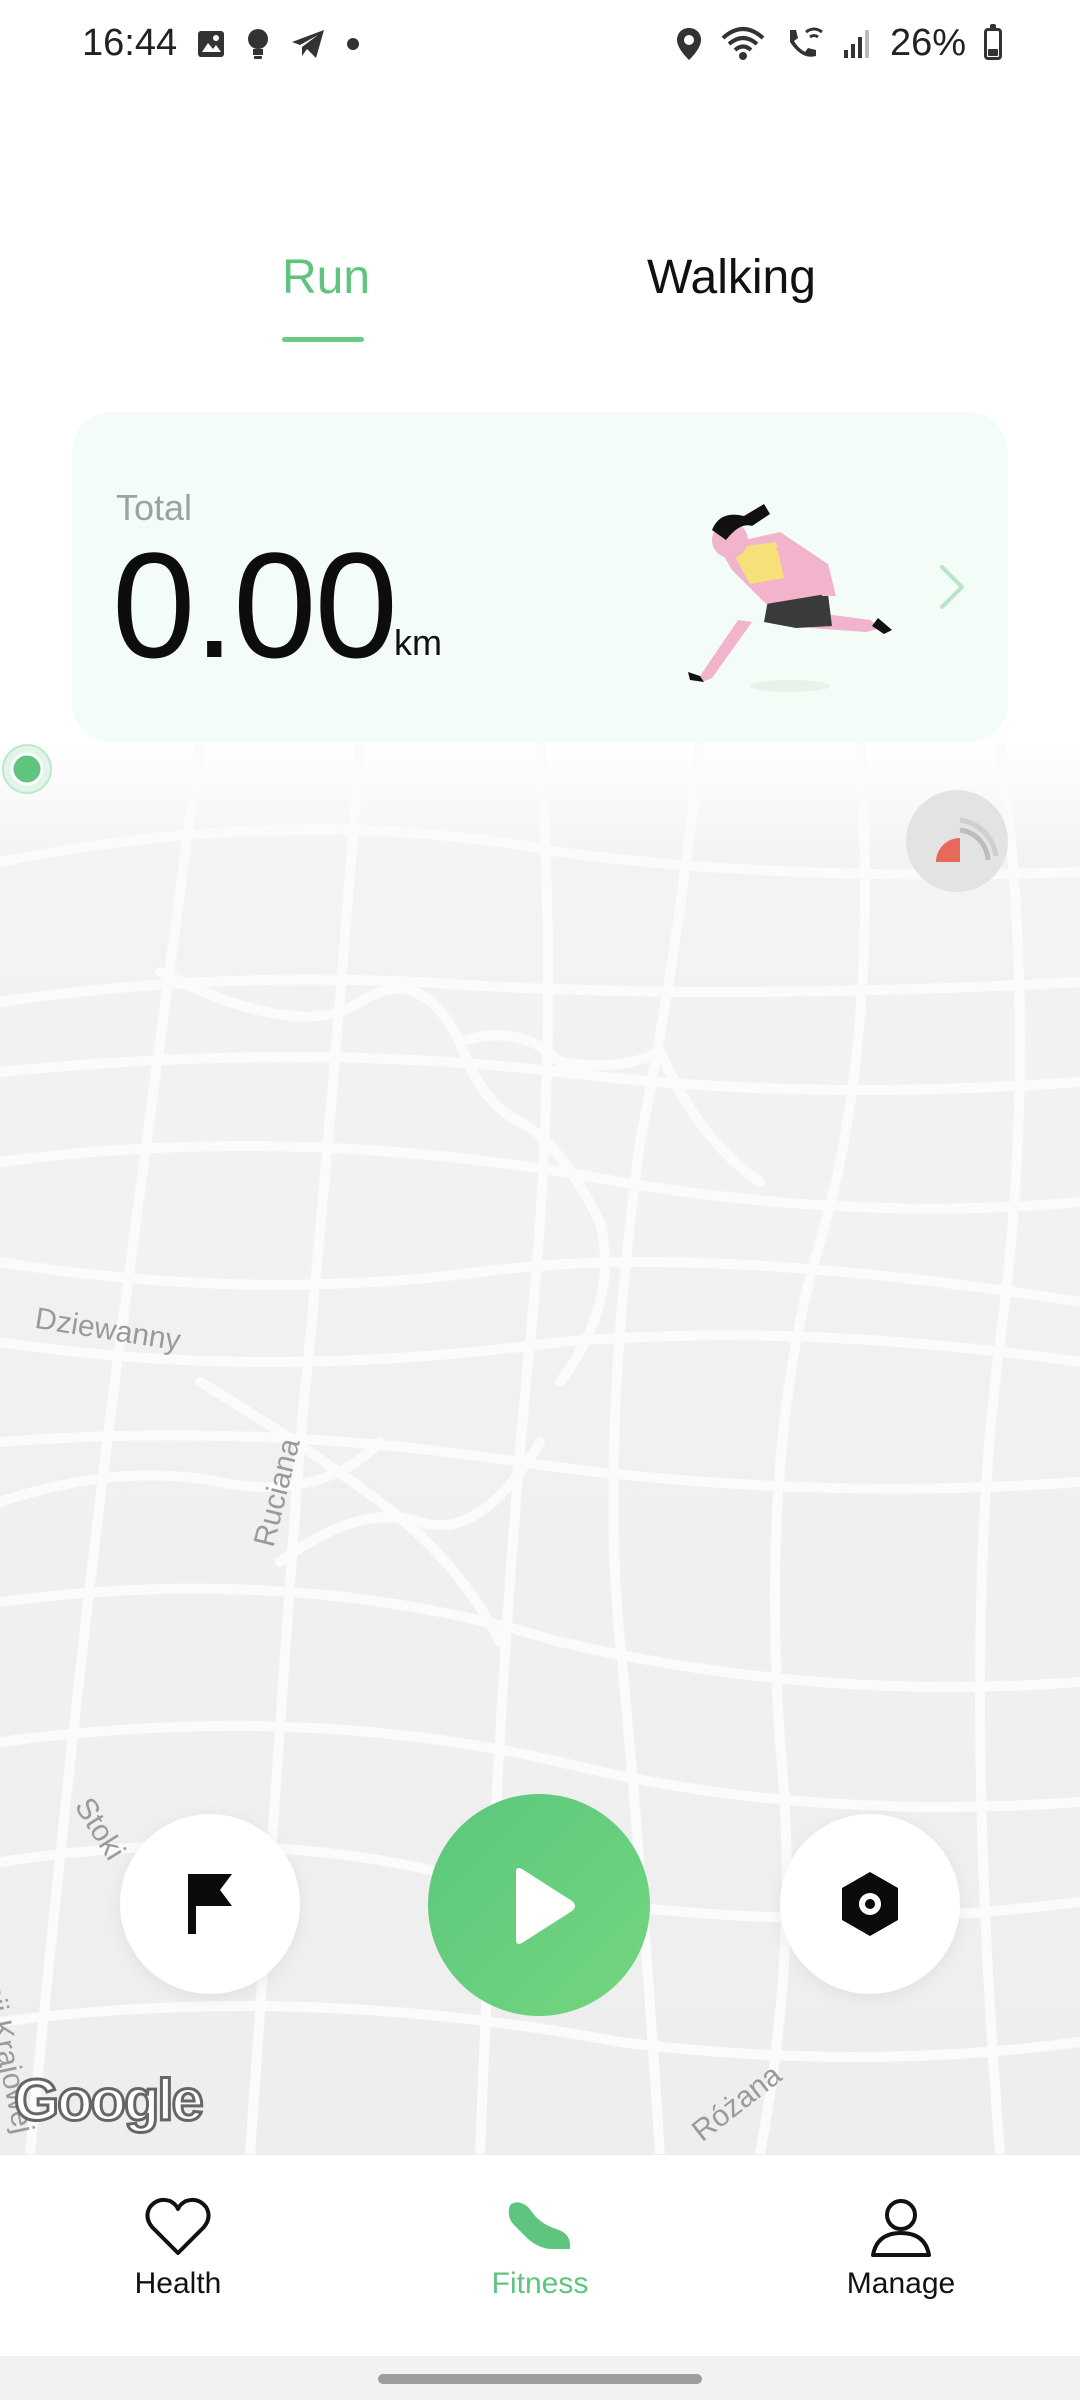 The width and height of the screenshot is (1080, 2400). What do you see at coordinates (27, 769) in the screenshot?
I see `current-location-marker` at bounding box center [27, 769].